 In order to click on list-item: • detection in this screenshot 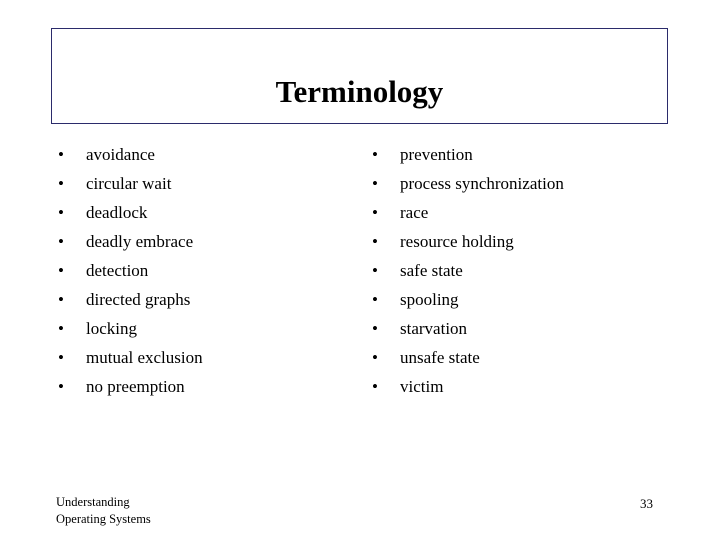, I will do `click(202, 270)`.